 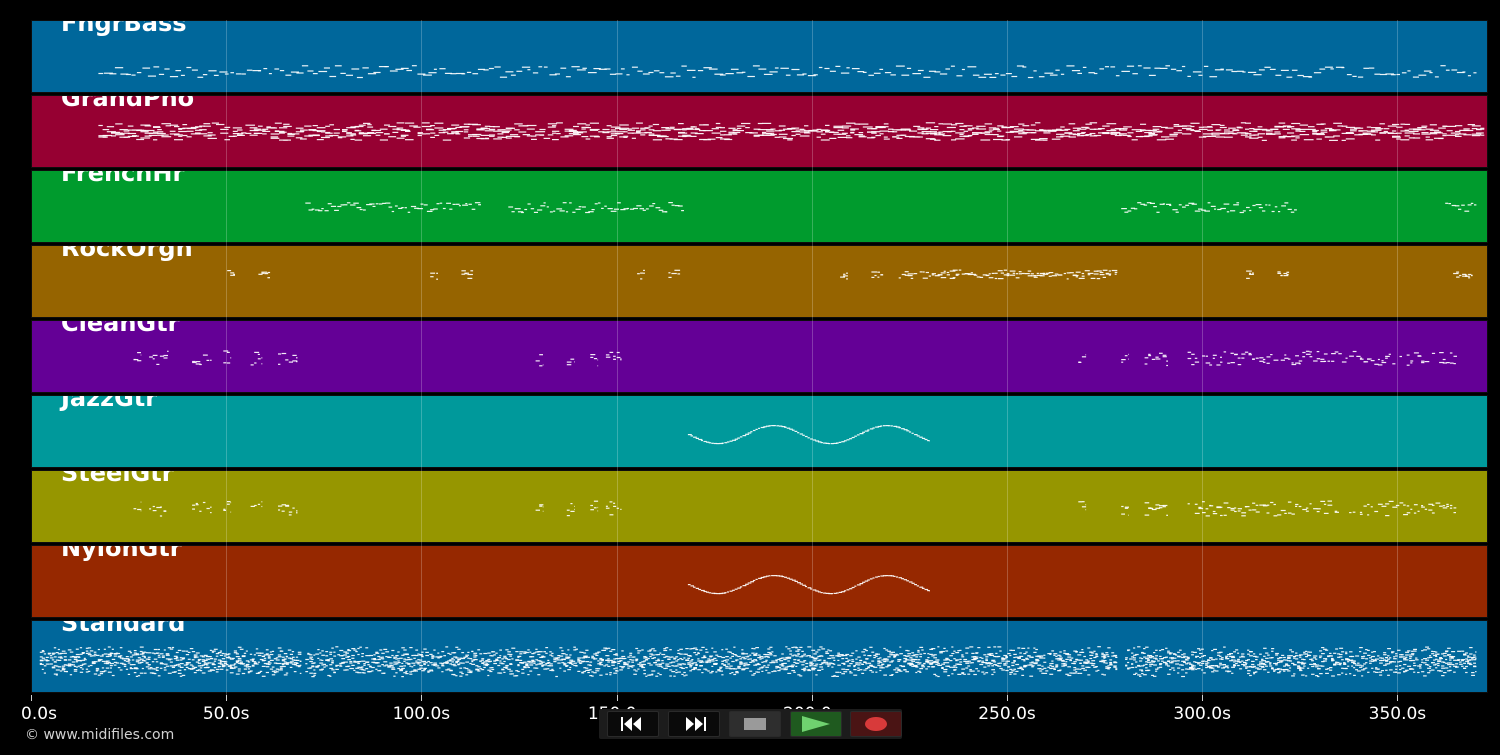 I want to click on track-lane-jazzgtr: JazzGtr, so click(x=759, y=431).